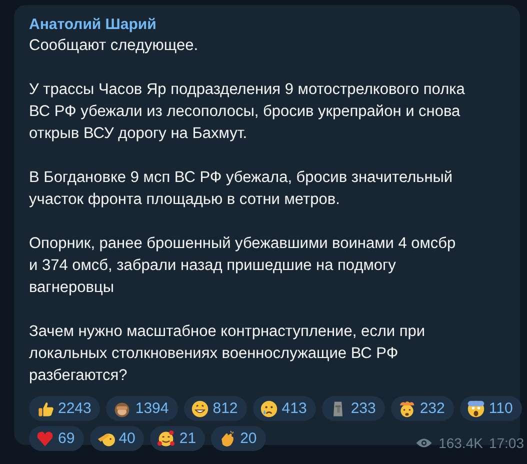 The width and height of the screenshot is (527, 464). Describe the element at coordinates (422, 408) in the screenshot. I see `reaction-button: 232` at that location.